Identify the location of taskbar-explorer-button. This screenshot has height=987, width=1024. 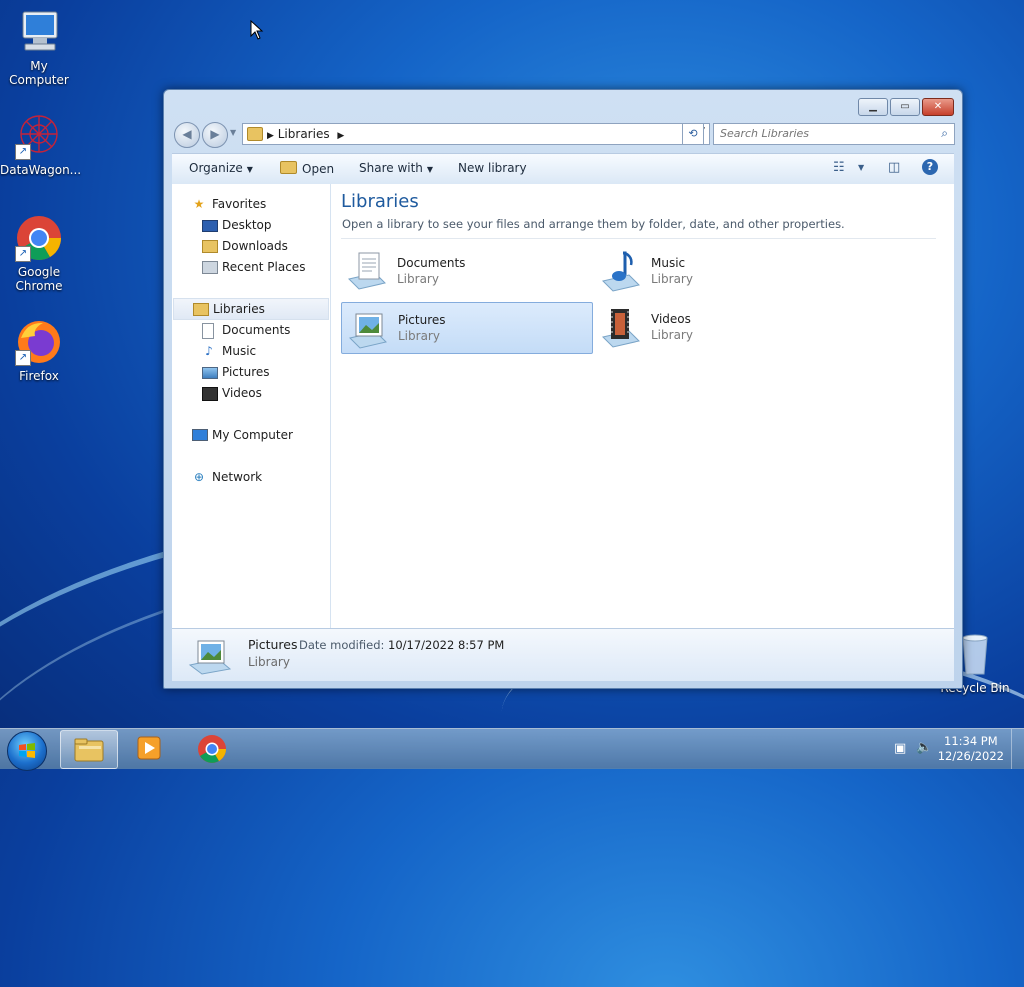
(89, 749).